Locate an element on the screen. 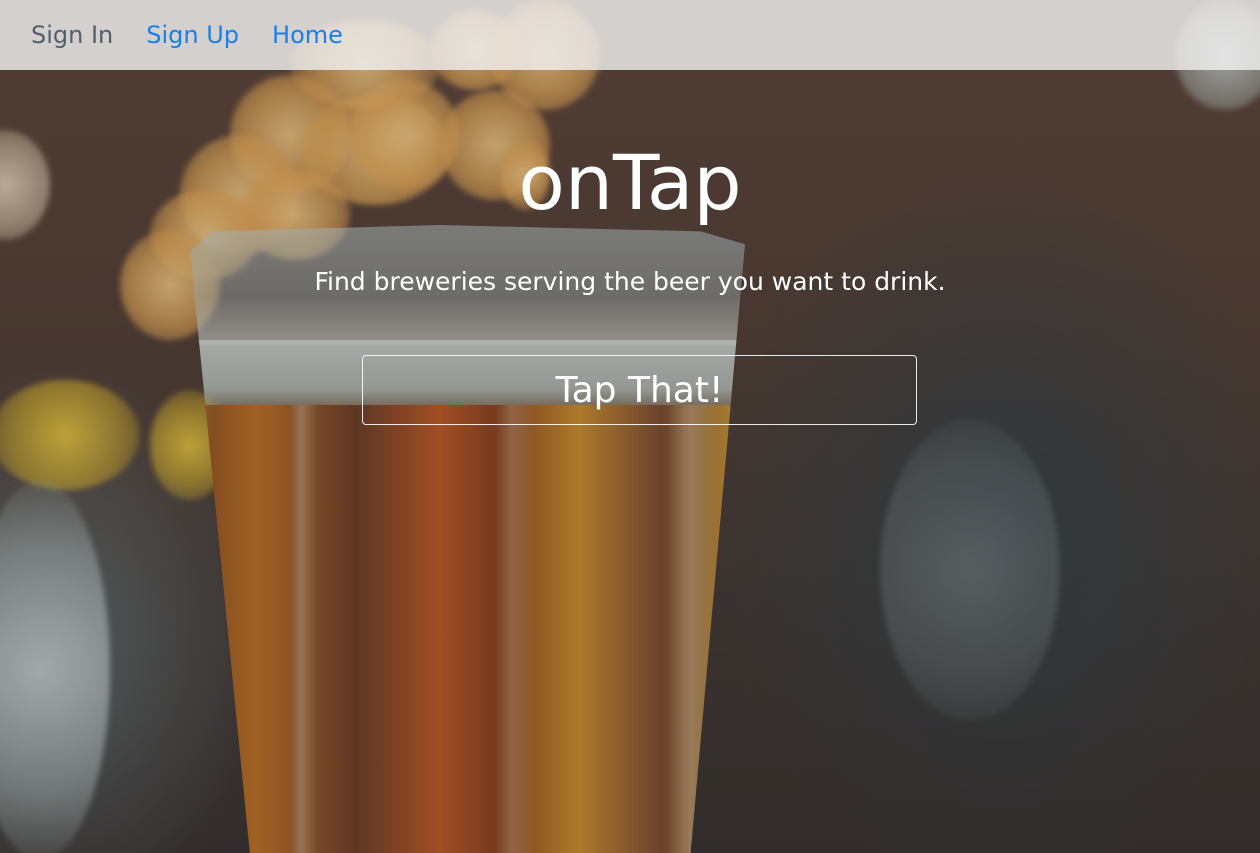  hero-title: onTap is located at coordinates (630, 182).